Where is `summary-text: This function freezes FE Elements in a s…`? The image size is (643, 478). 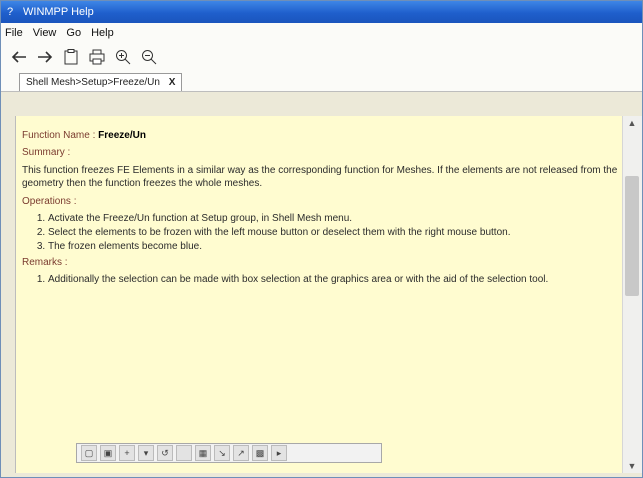
summary-text: This function freezes FE Elements in a s… is located at coordinates (320, 177).